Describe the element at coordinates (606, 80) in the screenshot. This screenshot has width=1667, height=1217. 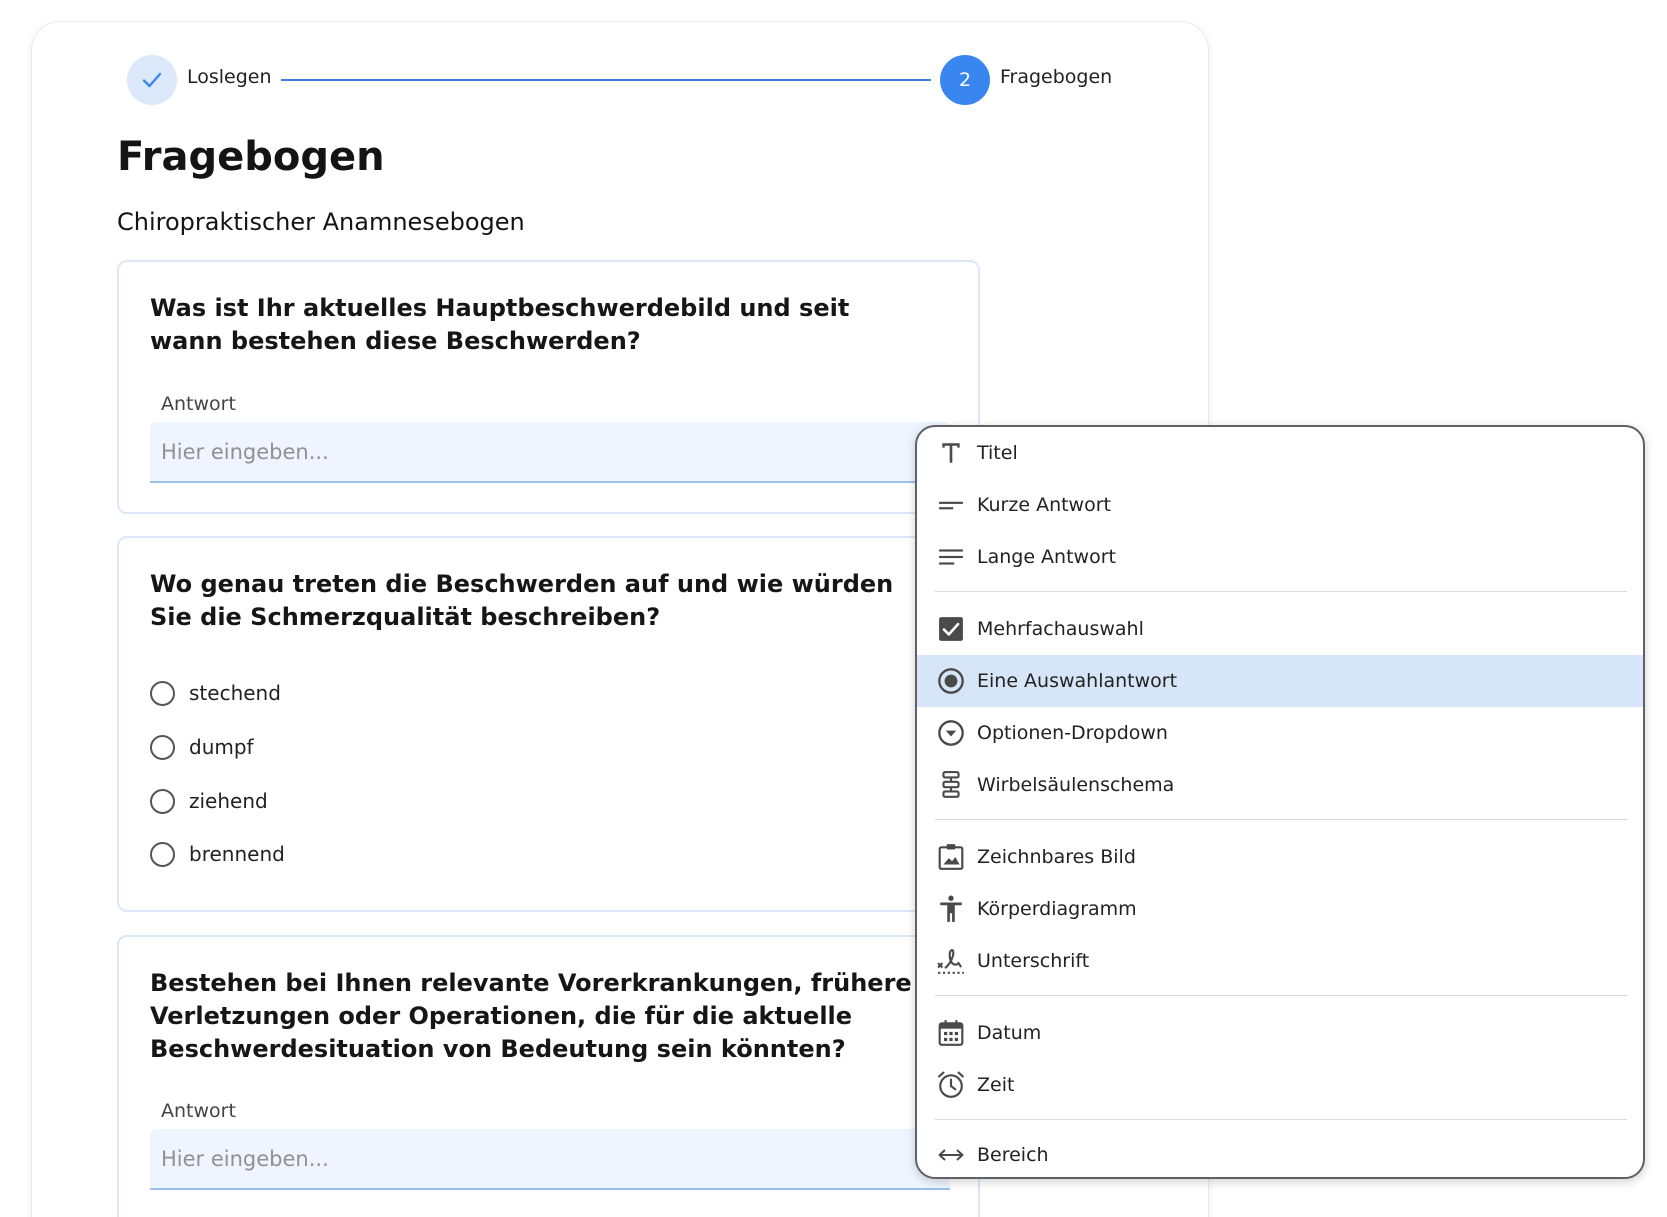
I see `stepper-connector` at that location.